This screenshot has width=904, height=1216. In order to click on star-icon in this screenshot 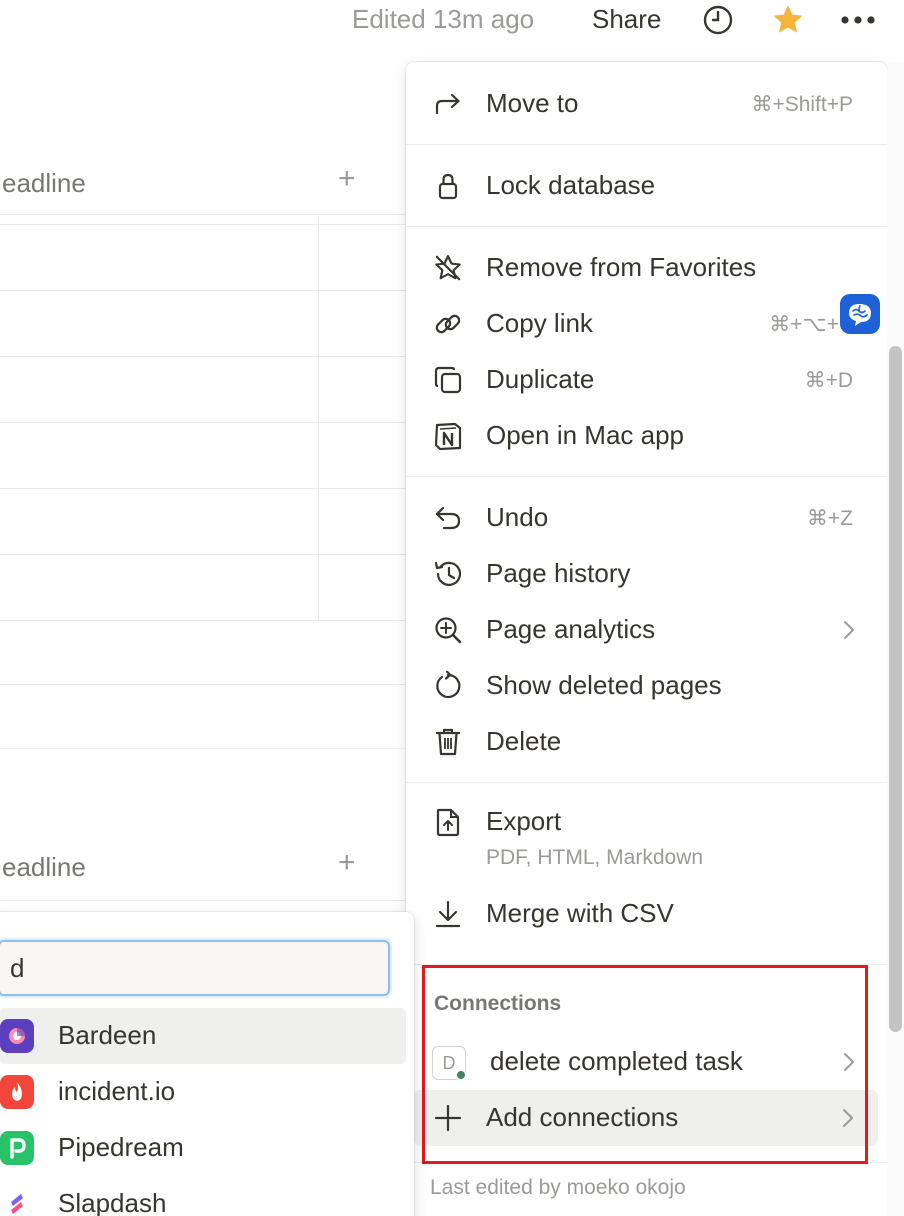, I will do `click(788, 20)`.